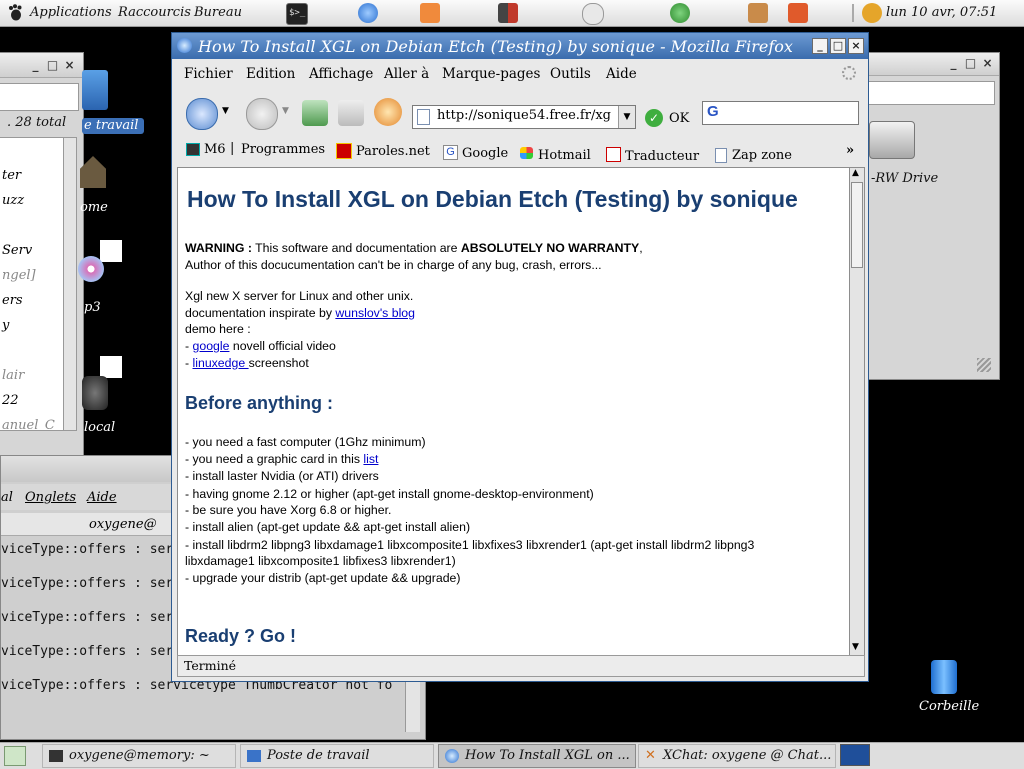 This screenshot has width=1024, height=769. I want to click on list-item: Serv, so click(17, 250).